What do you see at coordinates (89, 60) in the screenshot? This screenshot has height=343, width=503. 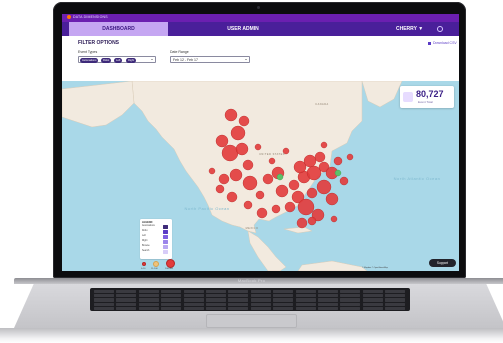 I see `event-chip: Automations` at bounding box center [89, 60].